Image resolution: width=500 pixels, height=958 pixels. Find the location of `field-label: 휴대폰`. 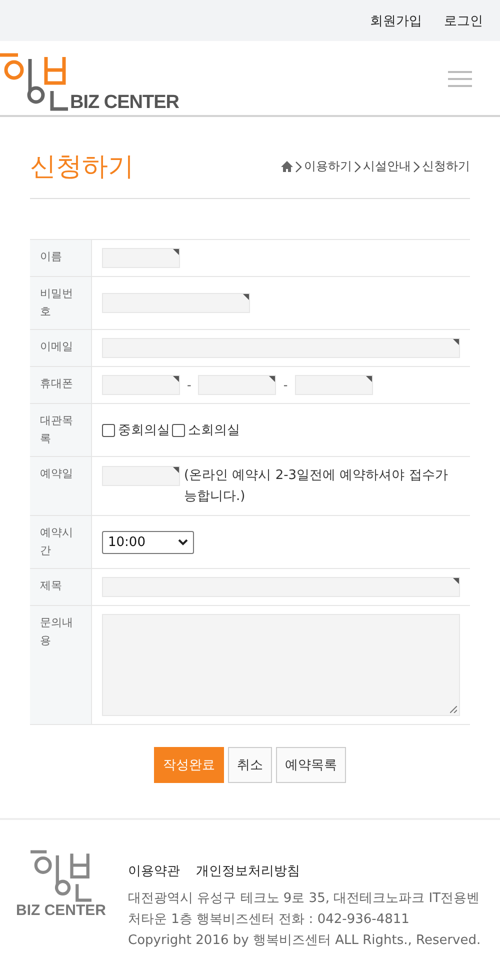

field-label: 휴대폰 is located at coordinates (61, 385).